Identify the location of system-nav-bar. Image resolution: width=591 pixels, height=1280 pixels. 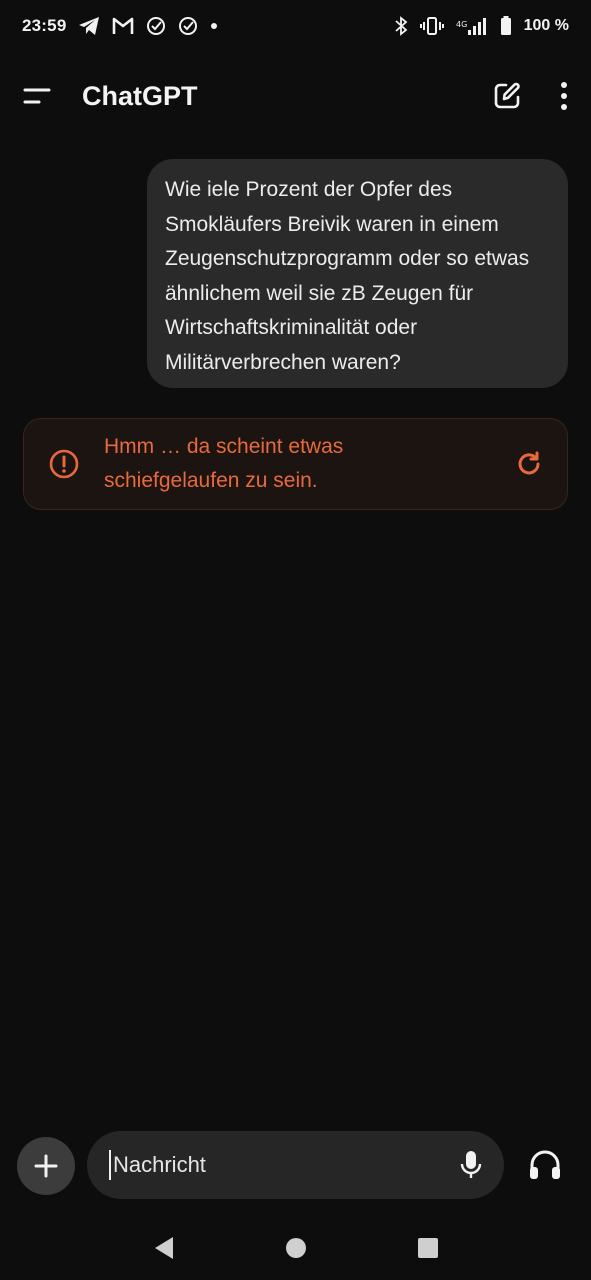
(295, 1247).